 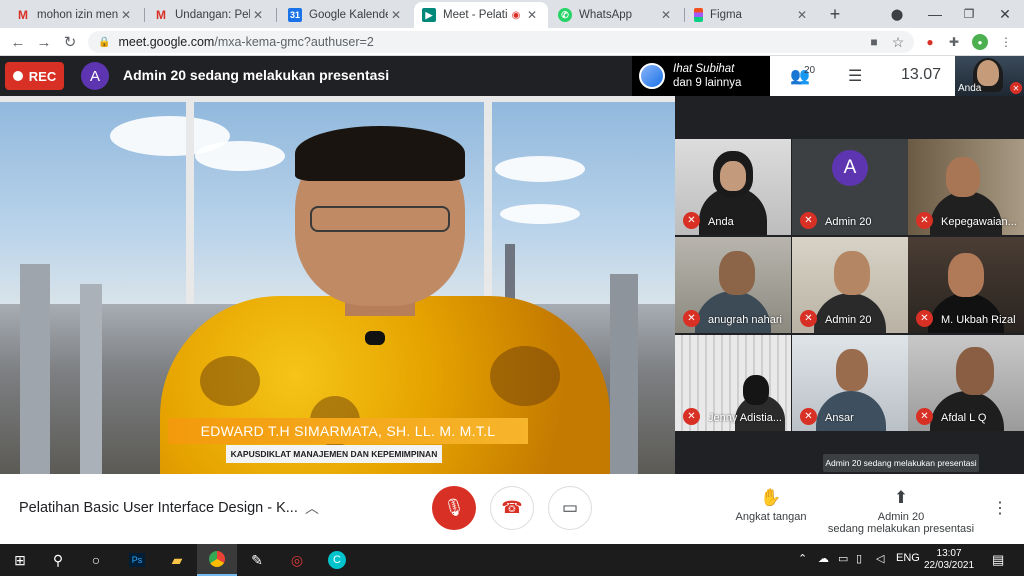 What do you see at coordinates (848, 222) in the screenshot?
I see `participant-name: Admin 20` at bounding box center [848, 222].